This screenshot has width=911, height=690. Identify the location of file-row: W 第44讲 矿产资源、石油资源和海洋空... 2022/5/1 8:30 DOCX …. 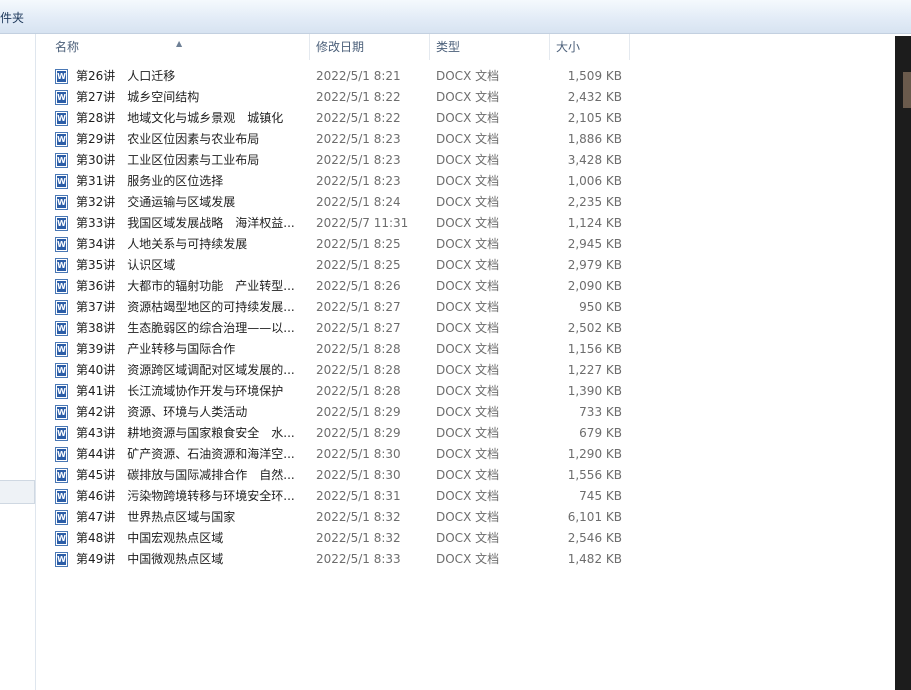
(334, 454).